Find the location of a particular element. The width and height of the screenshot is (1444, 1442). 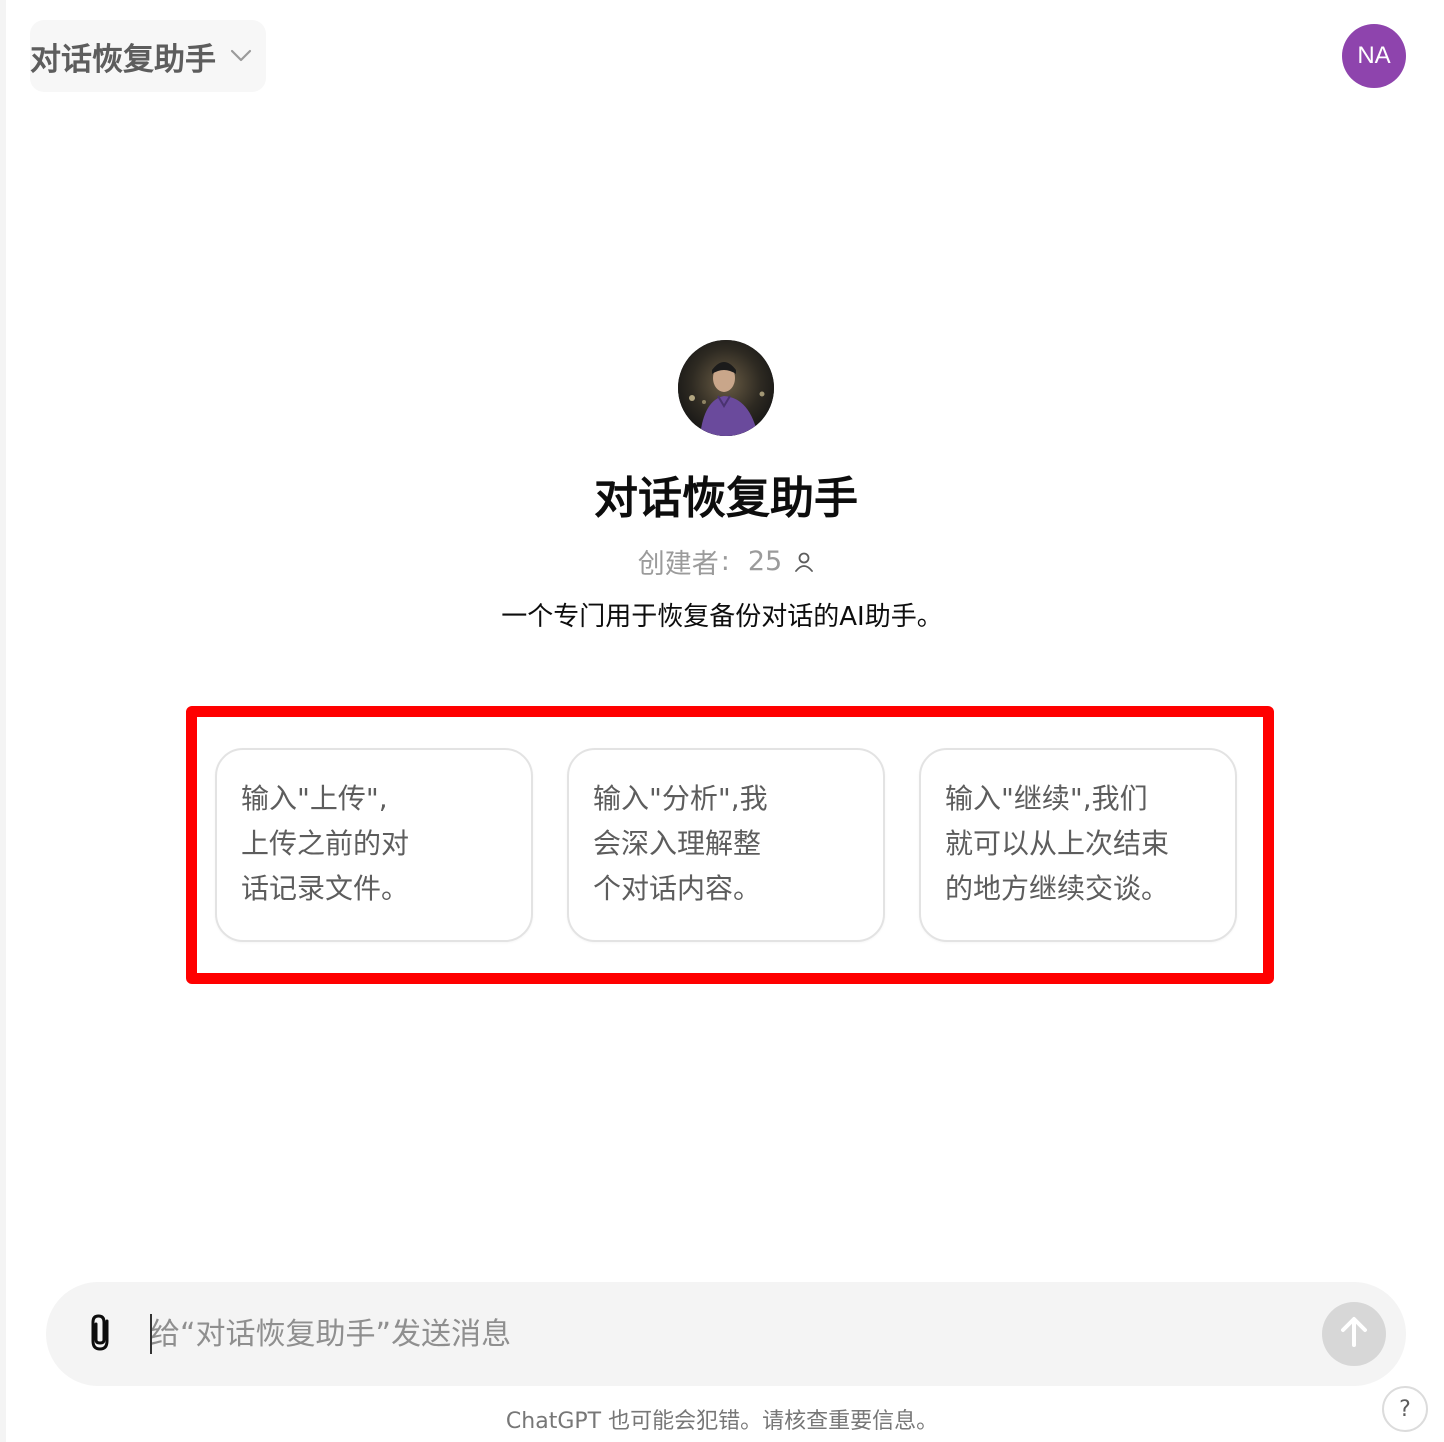

user-avatar-button: NA is located at coordinates (1374, 56).